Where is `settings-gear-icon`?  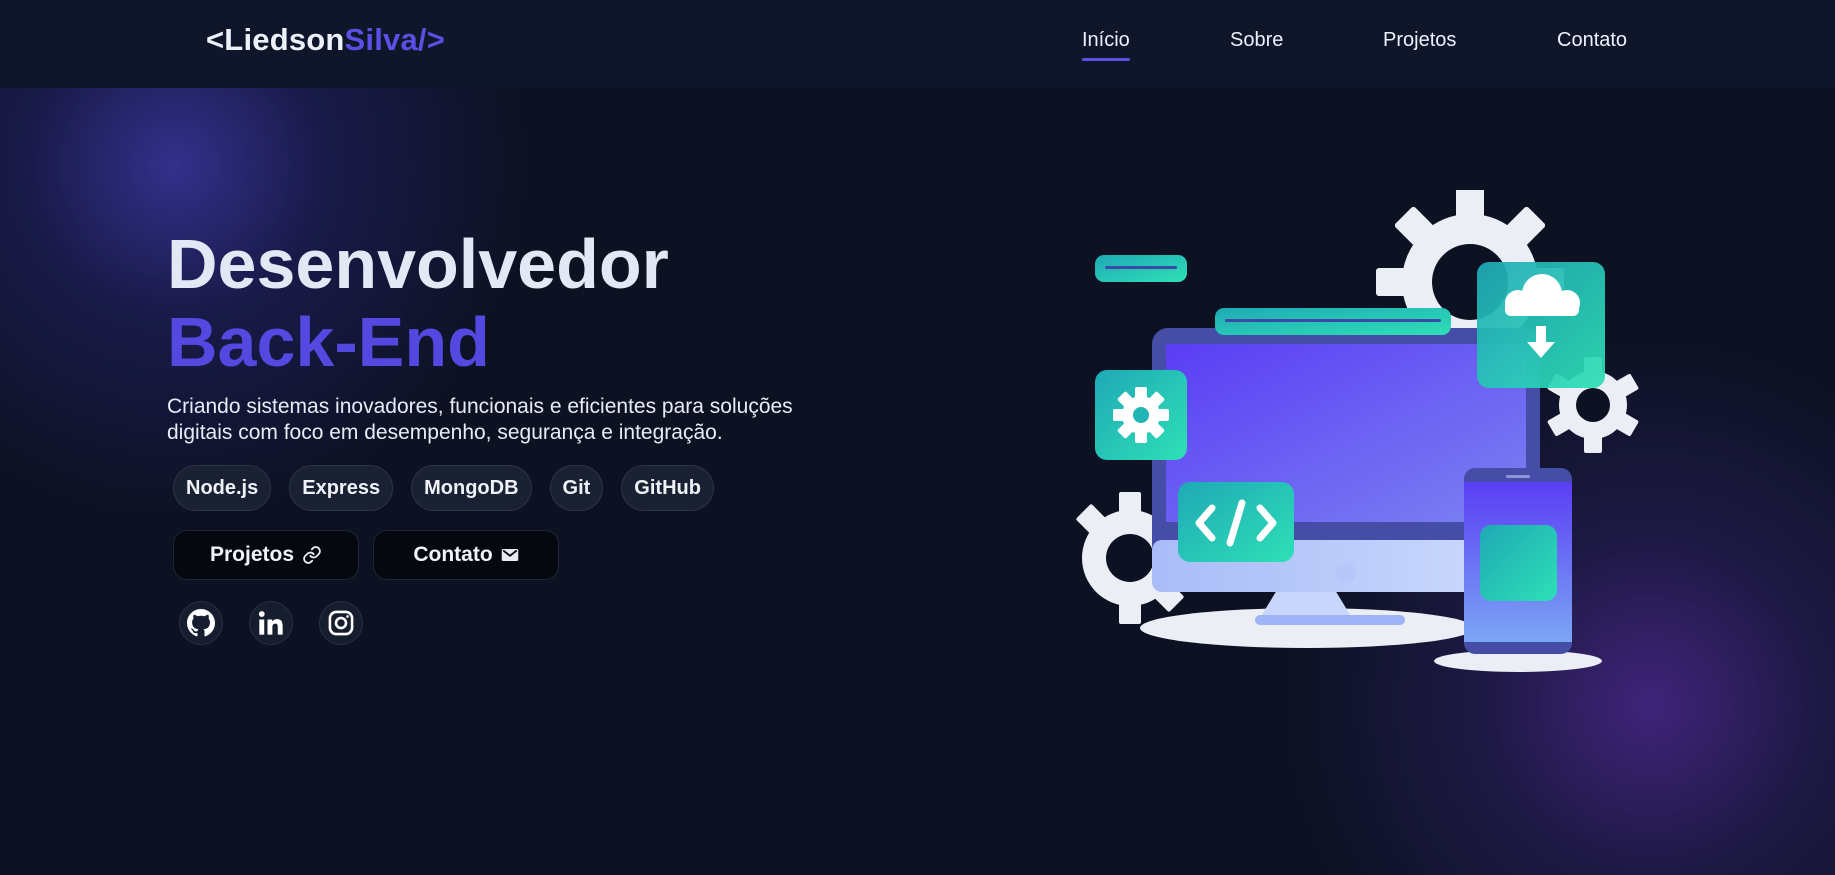
settings-gear-icon is located at coordinates (1141, 415).